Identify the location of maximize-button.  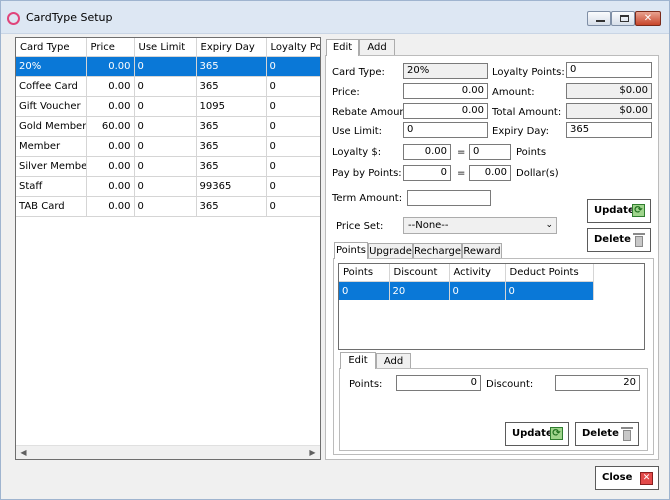
(623, 18).